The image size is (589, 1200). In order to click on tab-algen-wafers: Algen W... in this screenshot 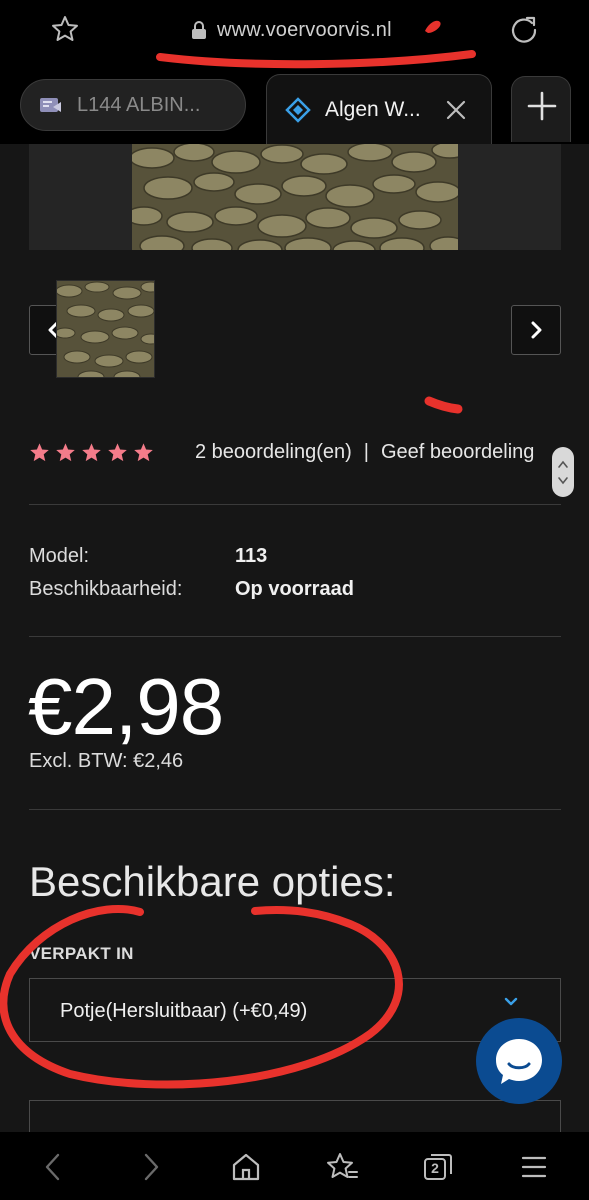, I will do `click(379, 109)`.